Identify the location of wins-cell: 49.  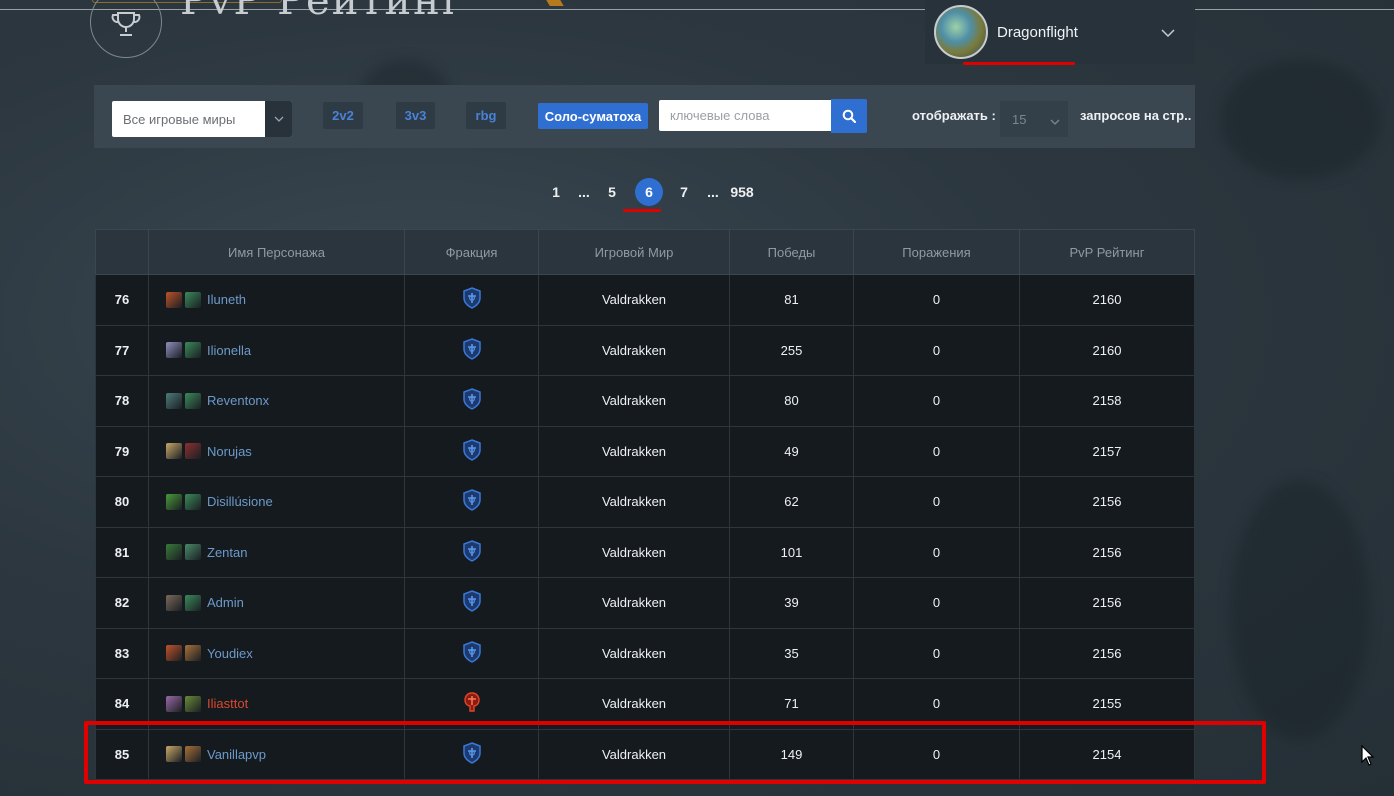
(791, 451).